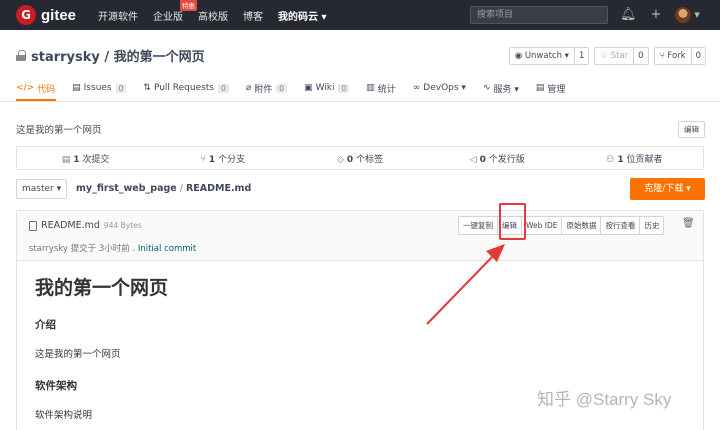 This screenshot has width=720, height=430. Describe the element at coordinates (604, 399) in the screenshot. I see `watermark: 知乎 @Starry Sky` at that location.